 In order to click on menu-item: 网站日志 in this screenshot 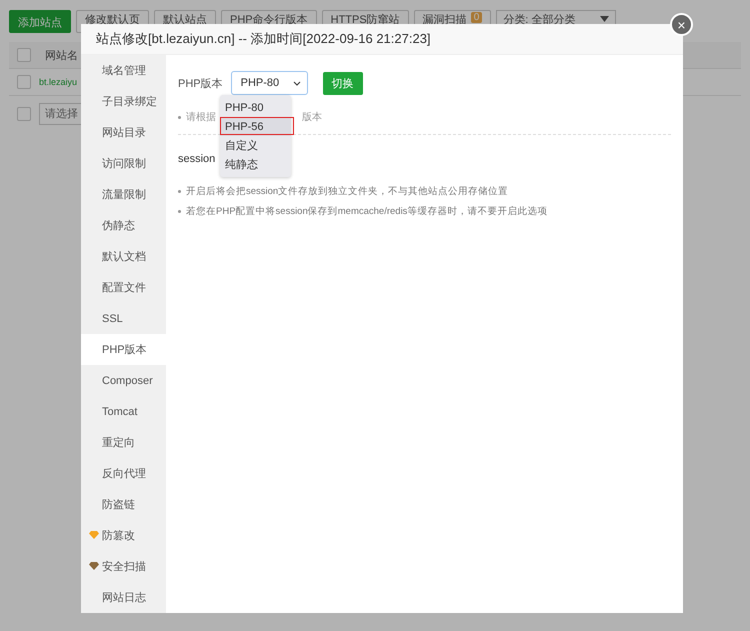, I will do `click(123, 597)`.